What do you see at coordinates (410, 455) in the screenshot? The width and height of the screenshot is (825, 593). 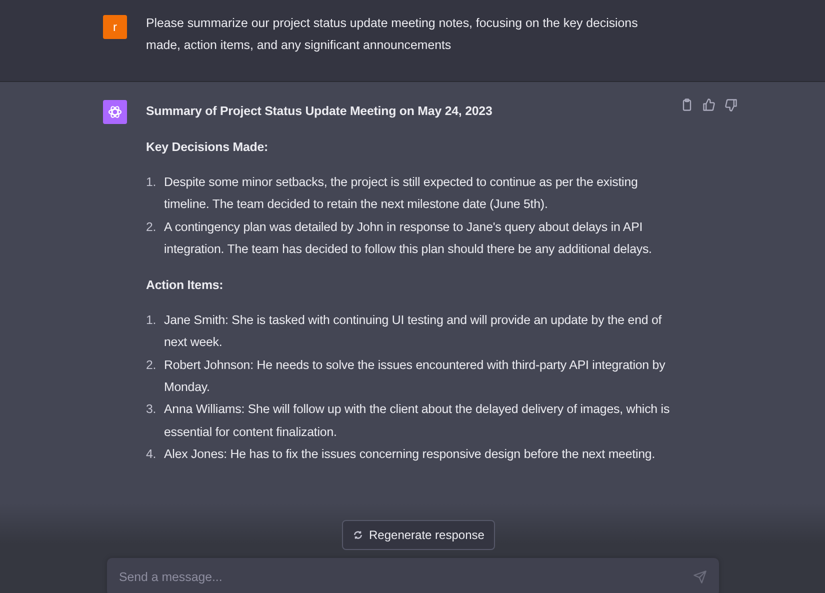 I see `list-item-text: Alex Jones: He has to fix the issues concerning responsive design before the next meeting.` at bounding box center [410, 455].